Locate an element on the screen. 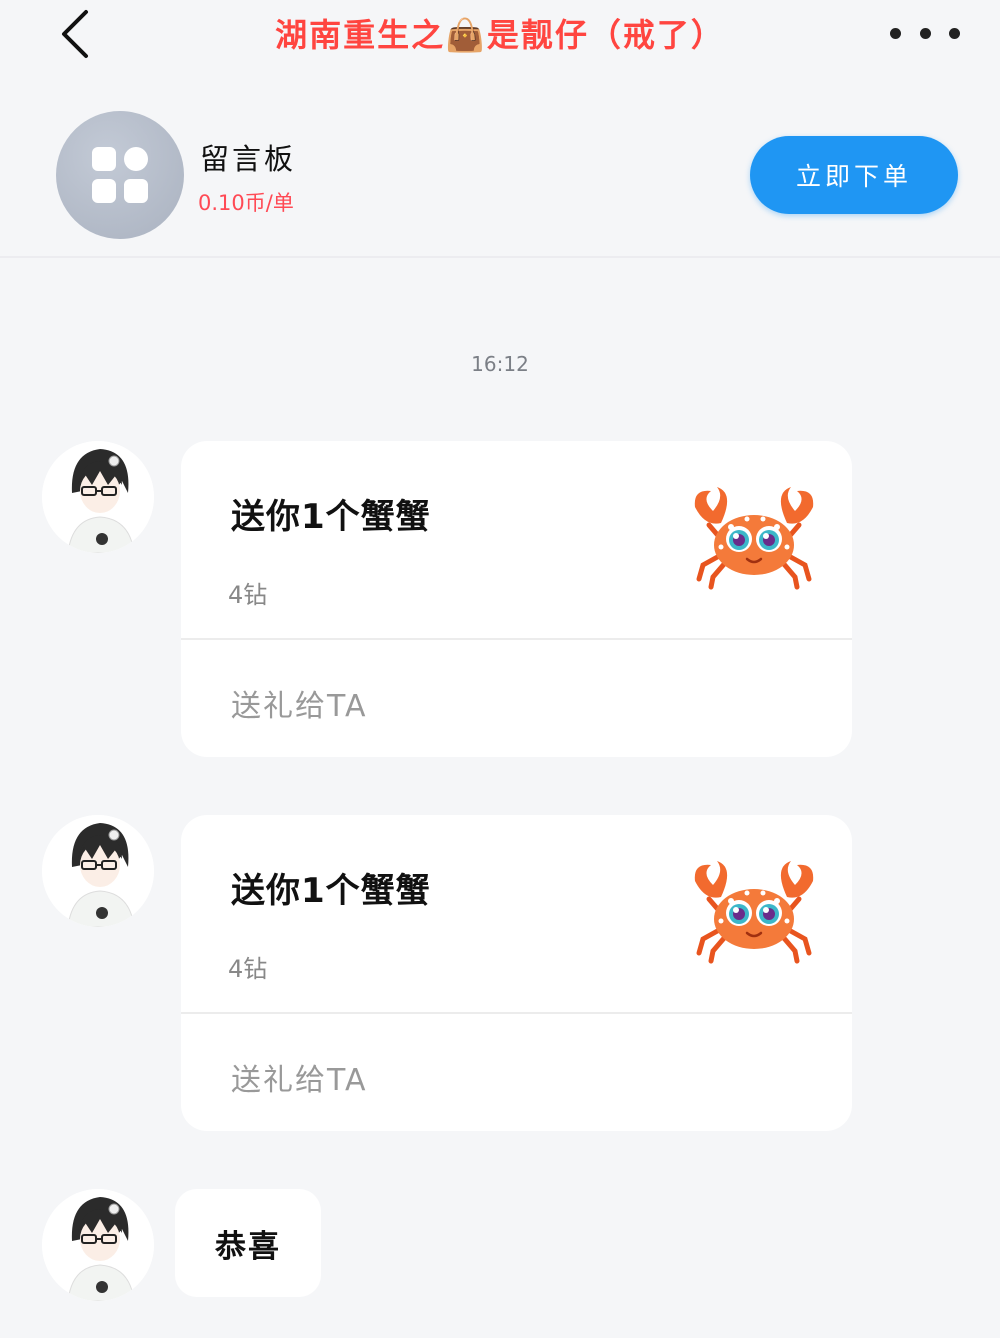 The image size is (1000, 1338). chat-timestamp: 16:12 is located at coordinates (500, 364).